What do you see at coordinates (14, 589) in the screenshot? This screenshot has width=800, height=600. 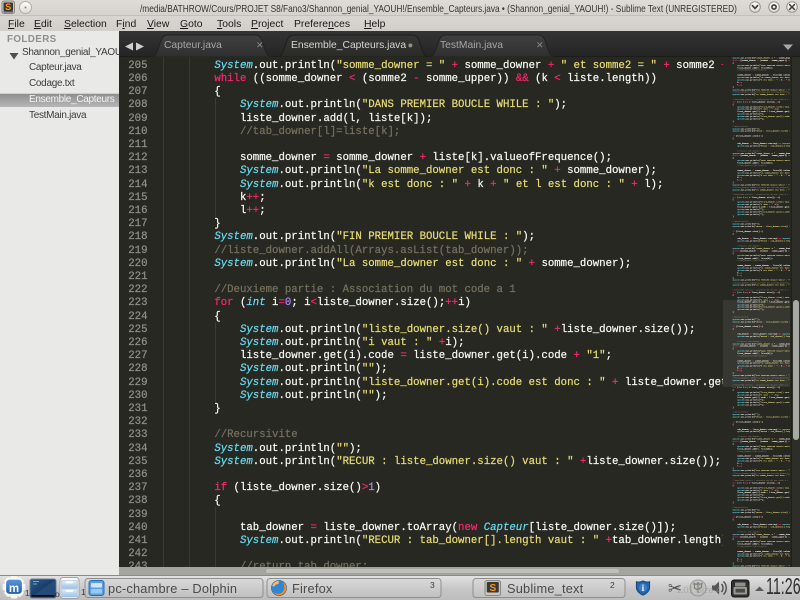 I see `svg-text: m` at bounding box center [14, 589].